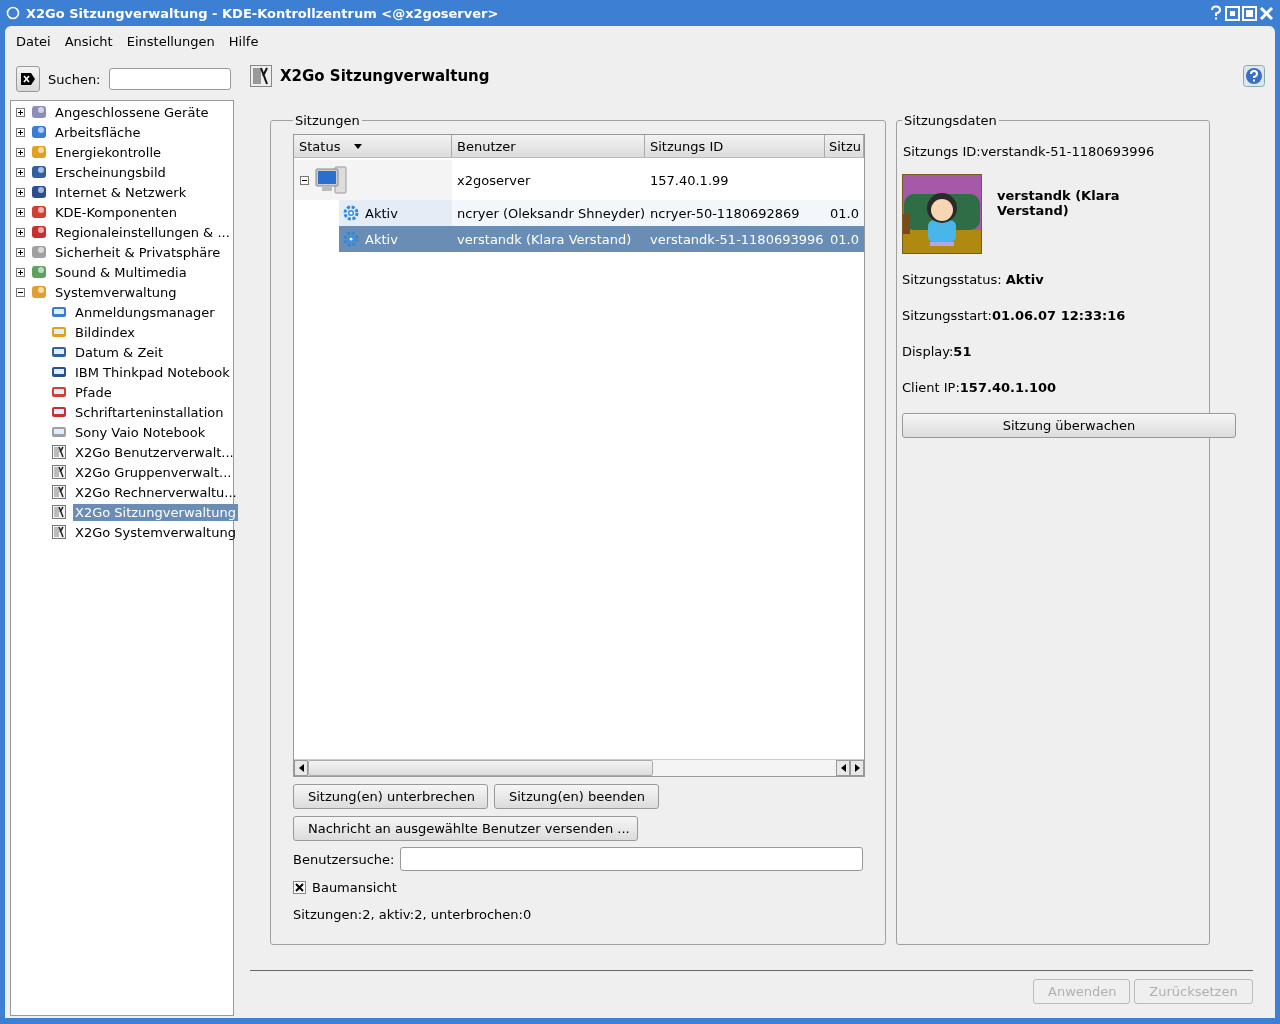 This screenshot has width=1280, height=1024. I want to click on menu-item: Ansicht, so click(88, 41).